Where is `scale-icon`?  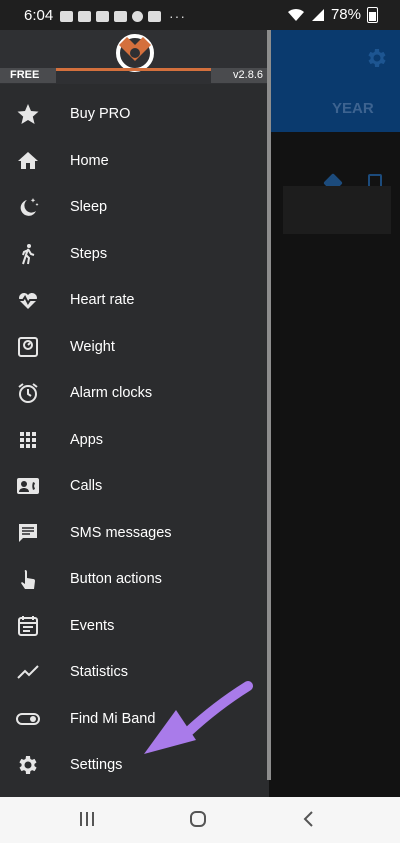
scale-icon is located at coordinates (28, 347).